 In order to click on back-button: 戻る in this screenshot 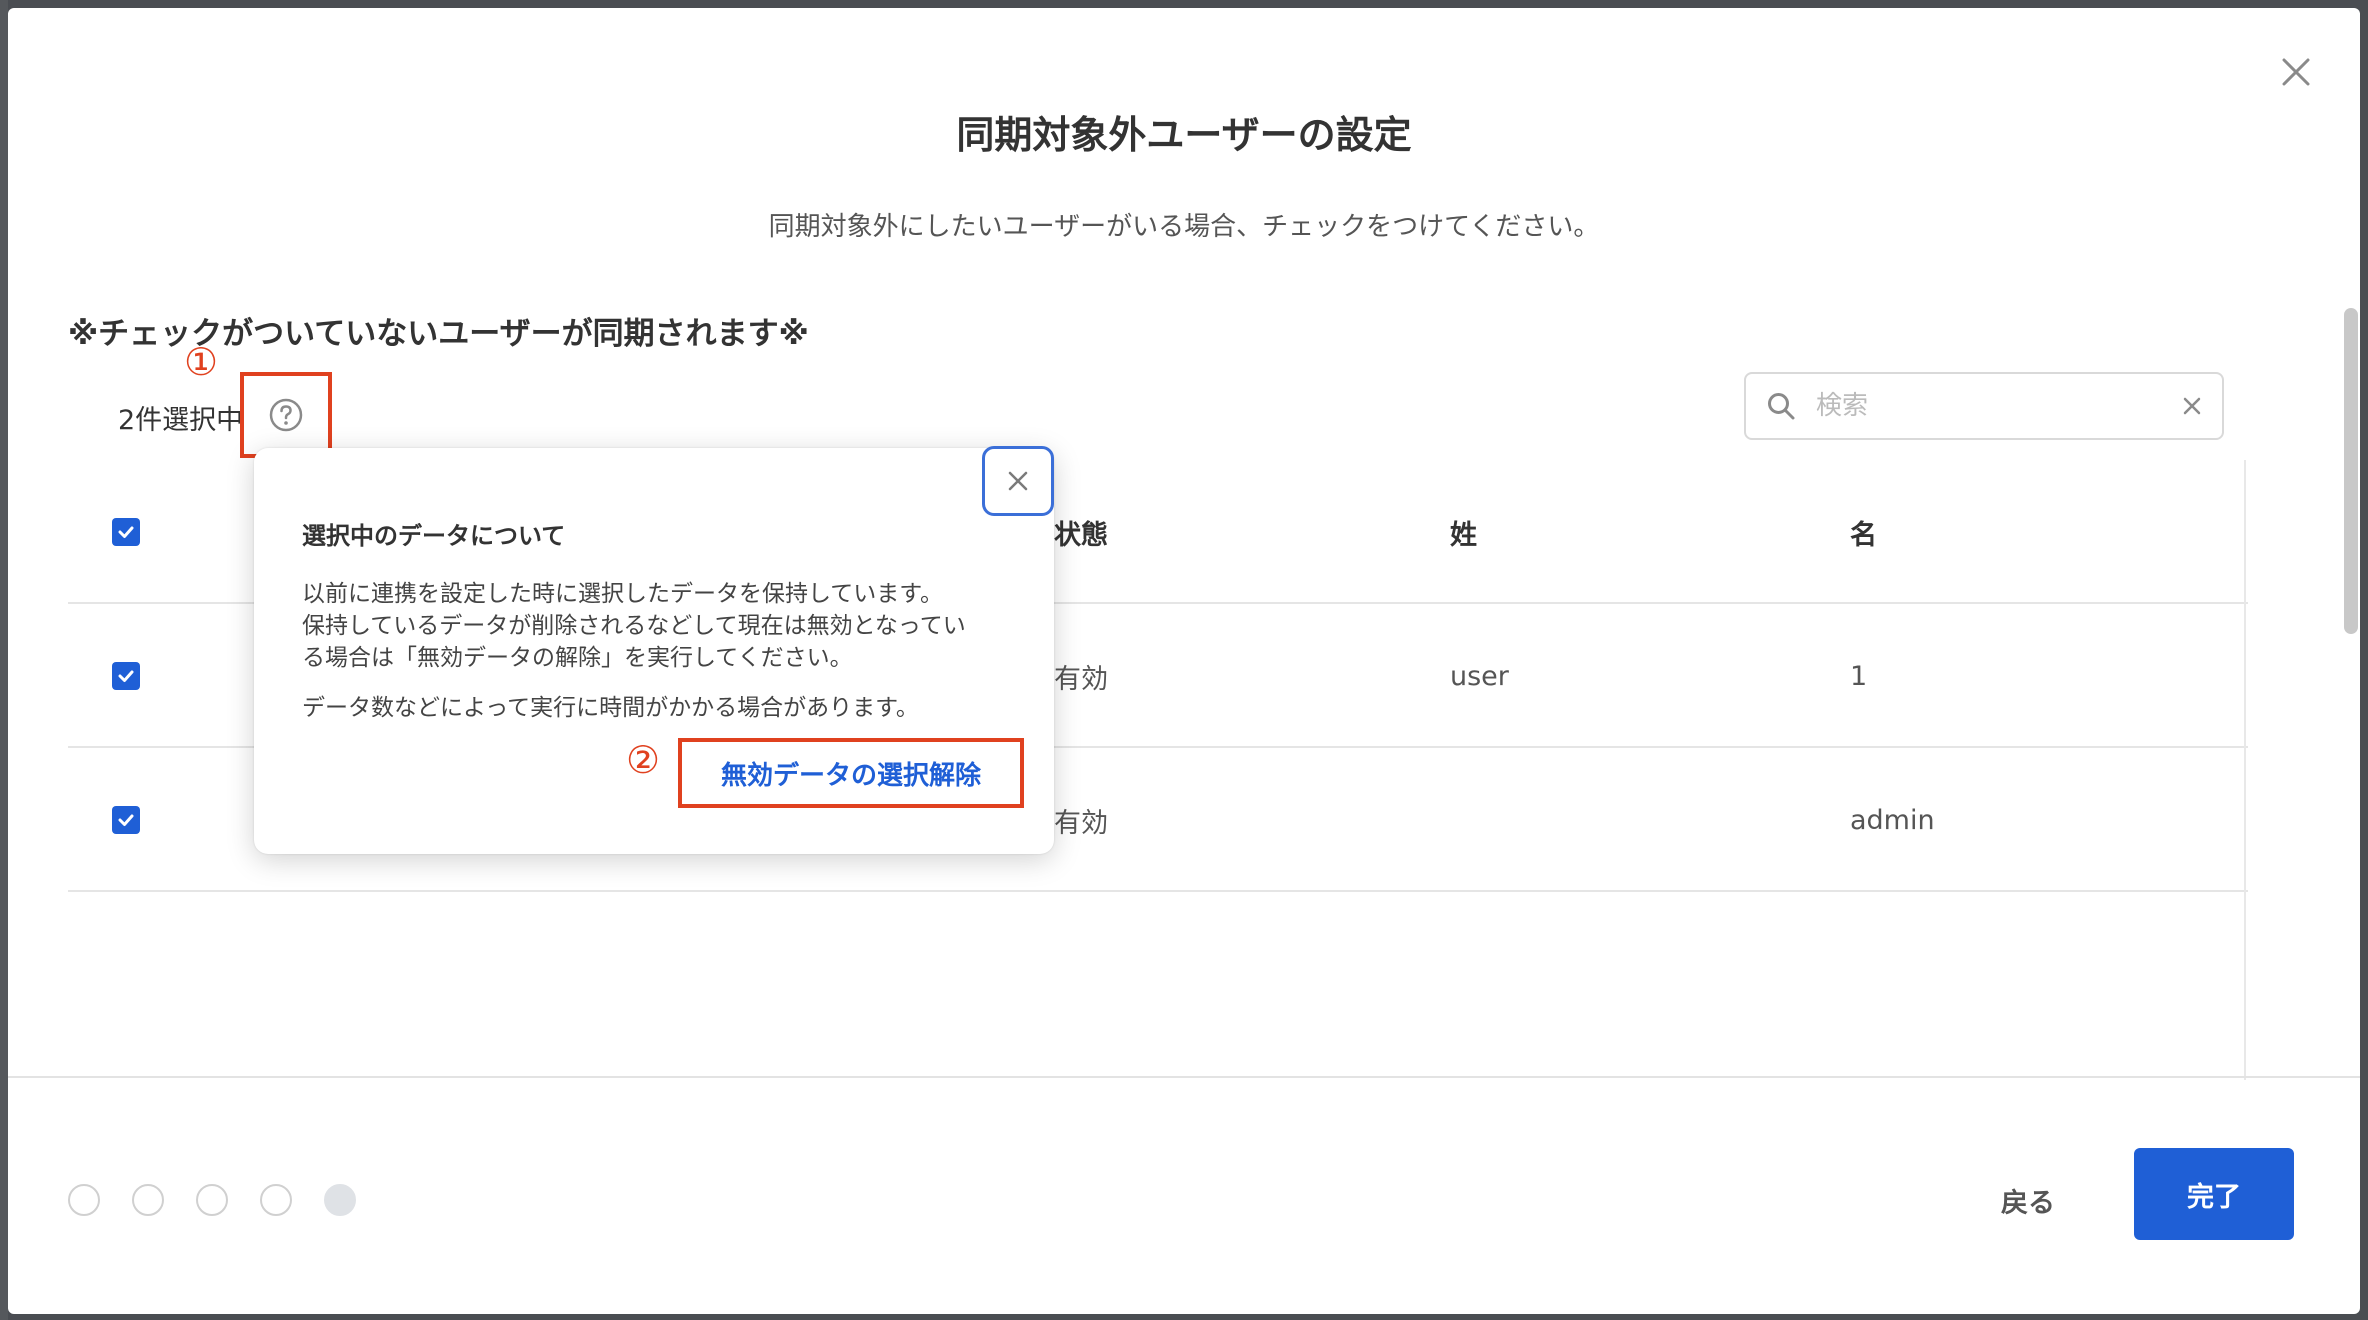, I will do `click(2028, 1200)`.